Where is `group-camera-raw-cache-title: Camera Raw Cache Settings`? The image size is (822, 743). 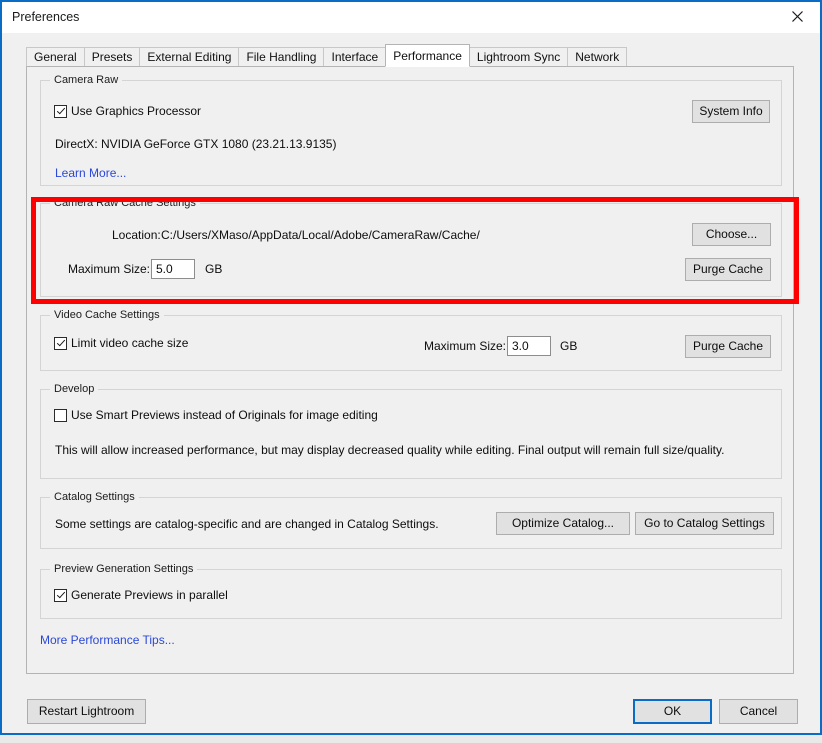 group-camera-raw-cache-title: Camera Raw Cache Settings is located at coordinates (125, 203).